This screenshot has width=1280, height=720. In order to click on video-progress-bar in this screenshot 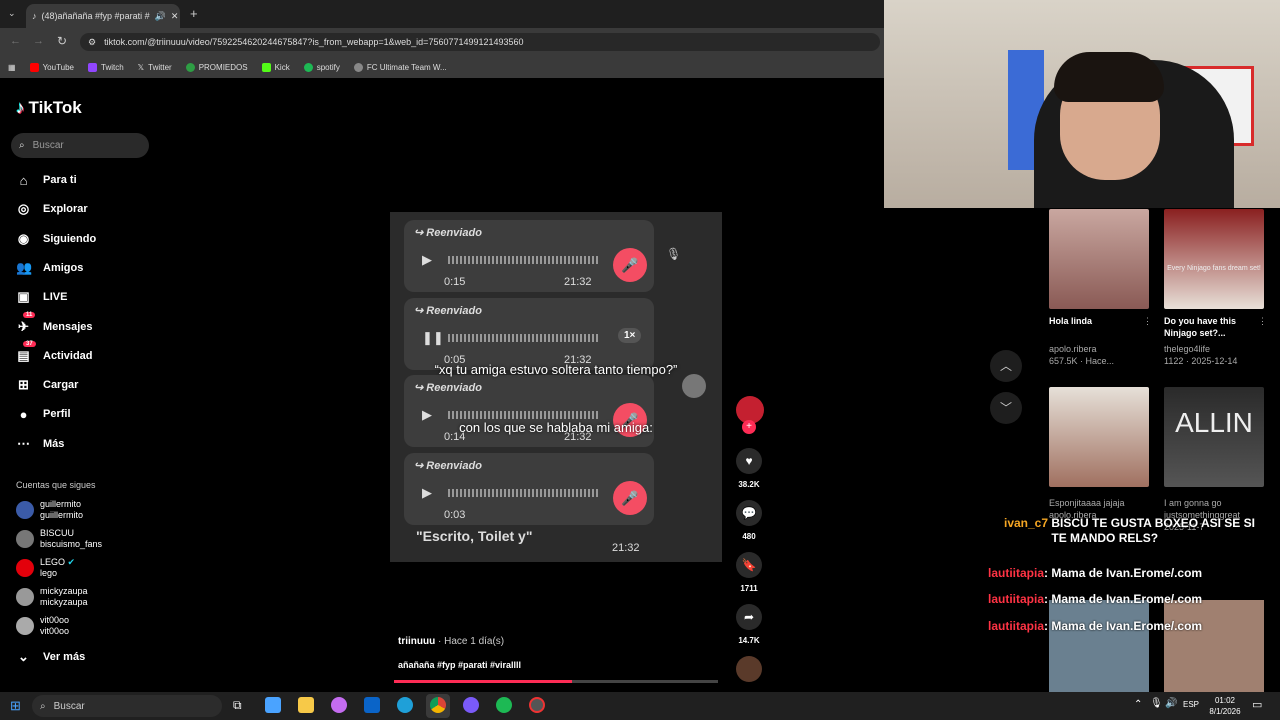, I will do `click(556, 681)`.